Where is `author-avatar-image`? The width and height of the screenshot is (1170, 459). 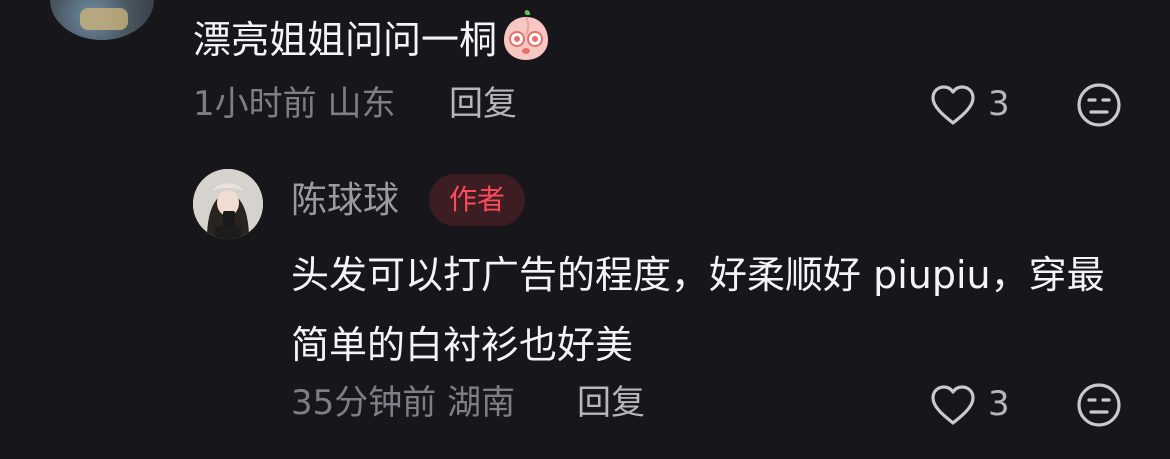
author-avatar-image is located at coordinates (228, 204).